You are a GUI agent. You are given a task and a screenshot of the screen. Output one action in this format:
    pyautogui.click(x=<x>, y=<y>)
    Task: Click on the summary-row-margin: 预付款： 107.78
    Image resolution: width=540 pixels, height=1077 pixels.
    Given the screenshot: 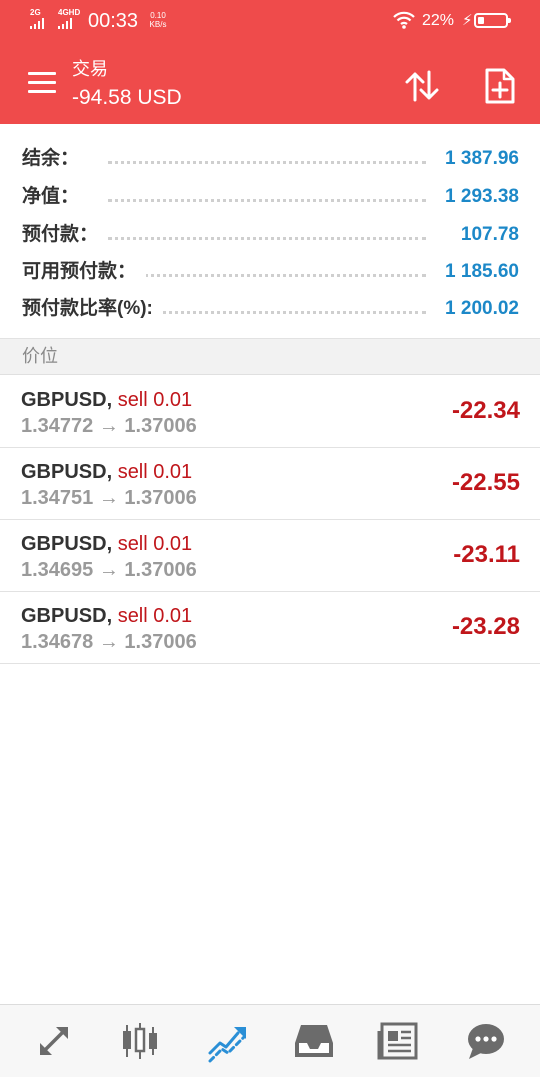 What is the action you would take?
    pyautogui.click(x=270, y=234)
    